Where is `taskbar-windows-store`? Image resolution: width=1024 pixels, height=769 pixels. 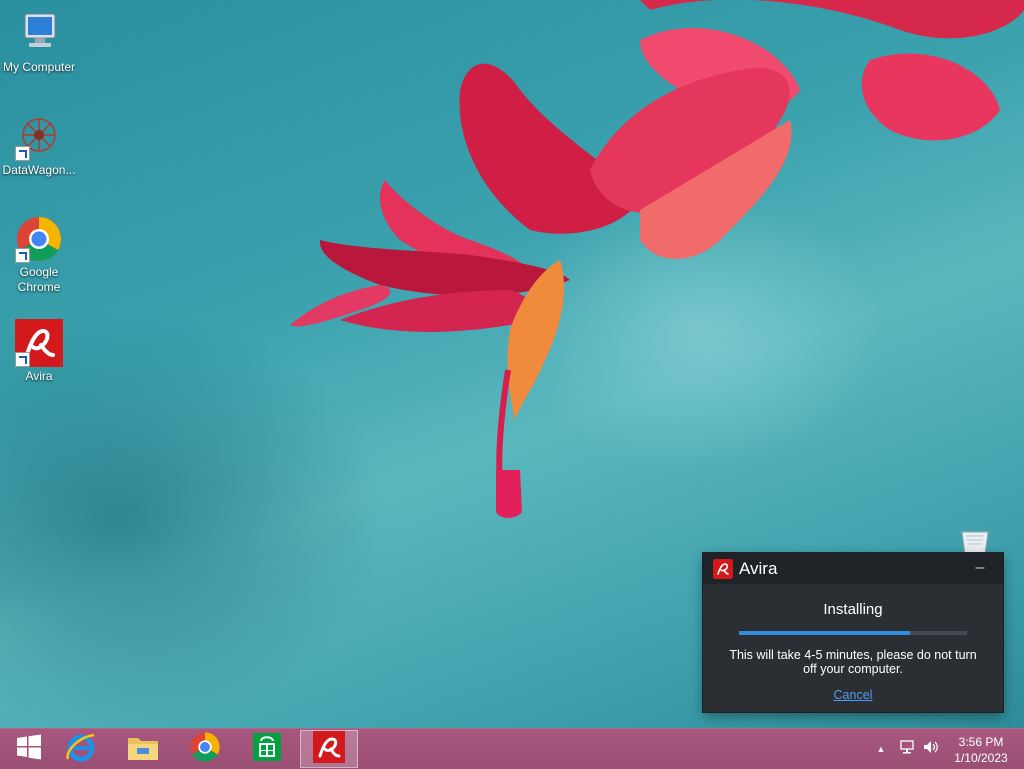 taskbar-windows-store is located at coordinates (267, 749).